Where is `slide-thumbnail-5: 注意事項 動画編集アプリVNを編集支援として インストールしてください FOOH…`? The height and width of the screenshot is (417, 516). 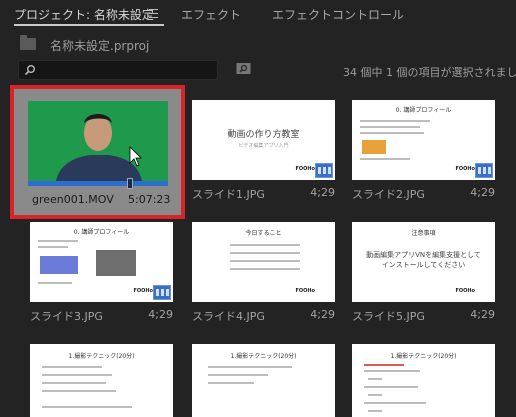
slide-thumbnail-5: 注意事項 動画編集アプリVNを編集支援として インストールしてください FOOH… is located at coordinates (423, 272).